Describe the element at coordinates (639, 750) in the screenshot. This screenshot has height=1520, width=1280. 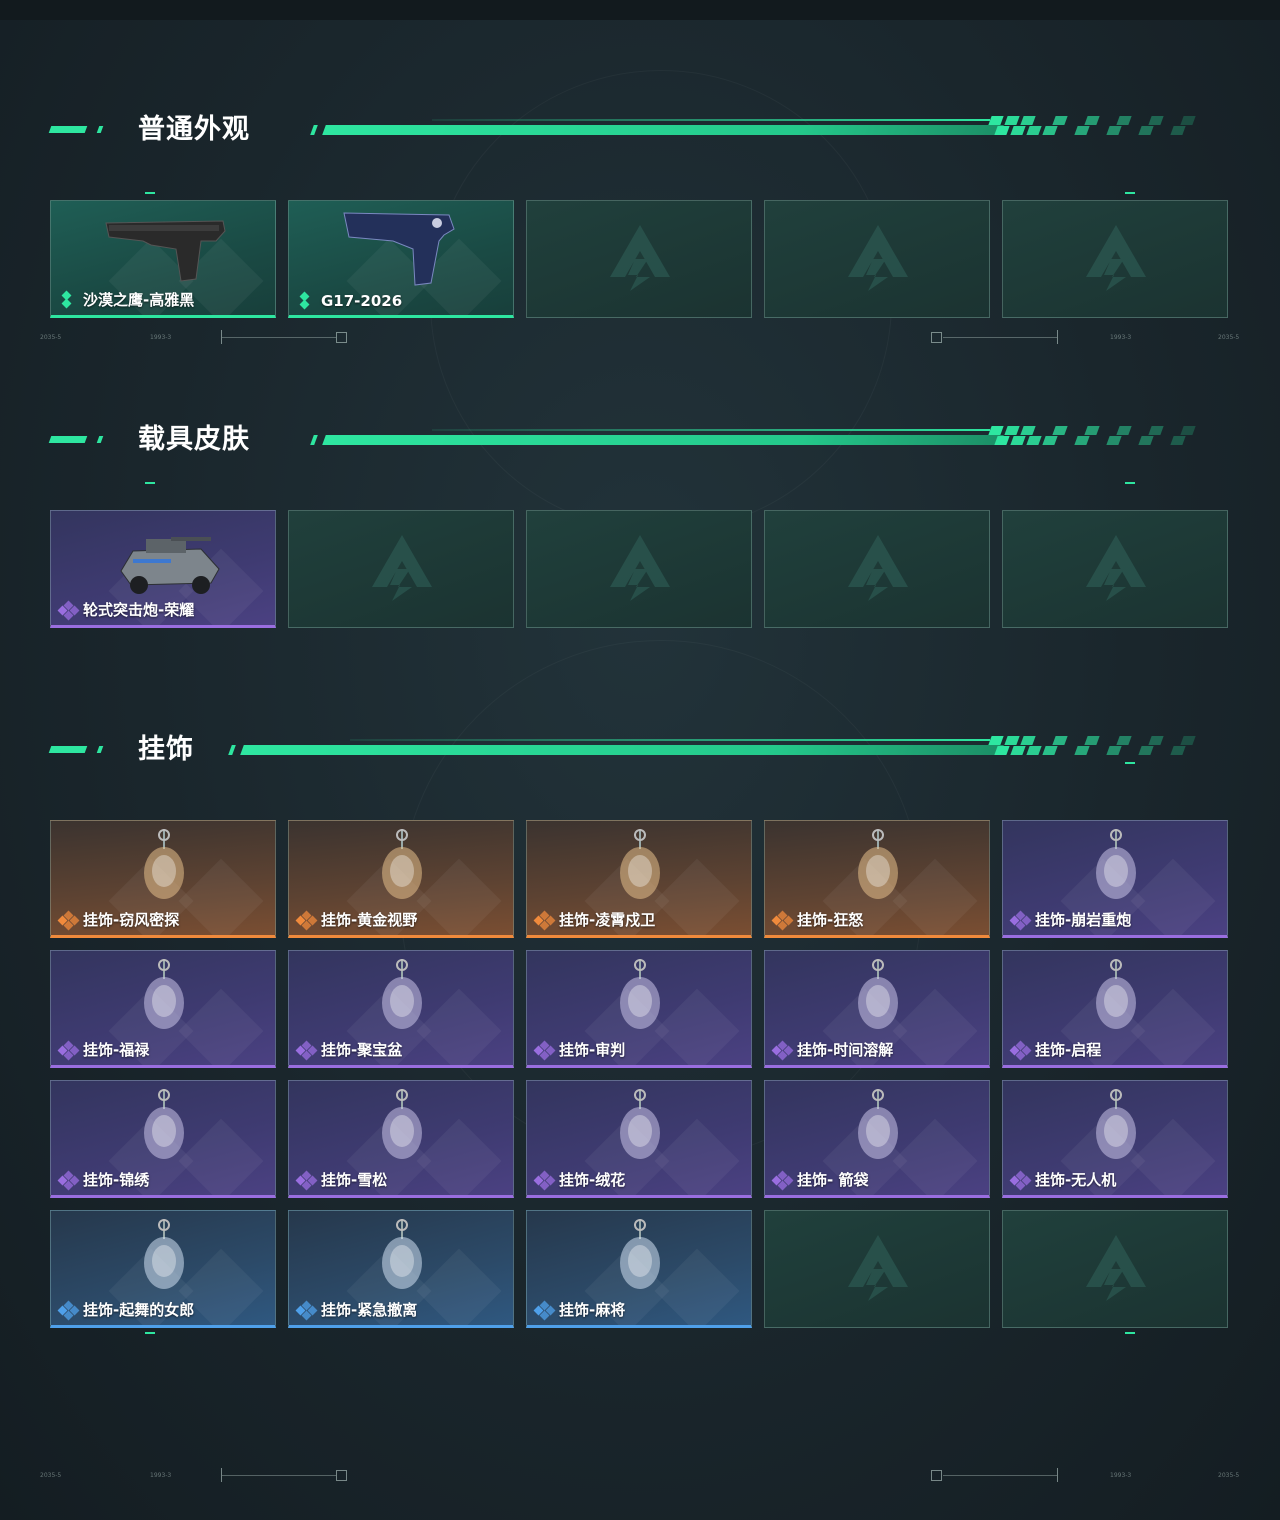
I see `section-header: 挂饰` at that location.